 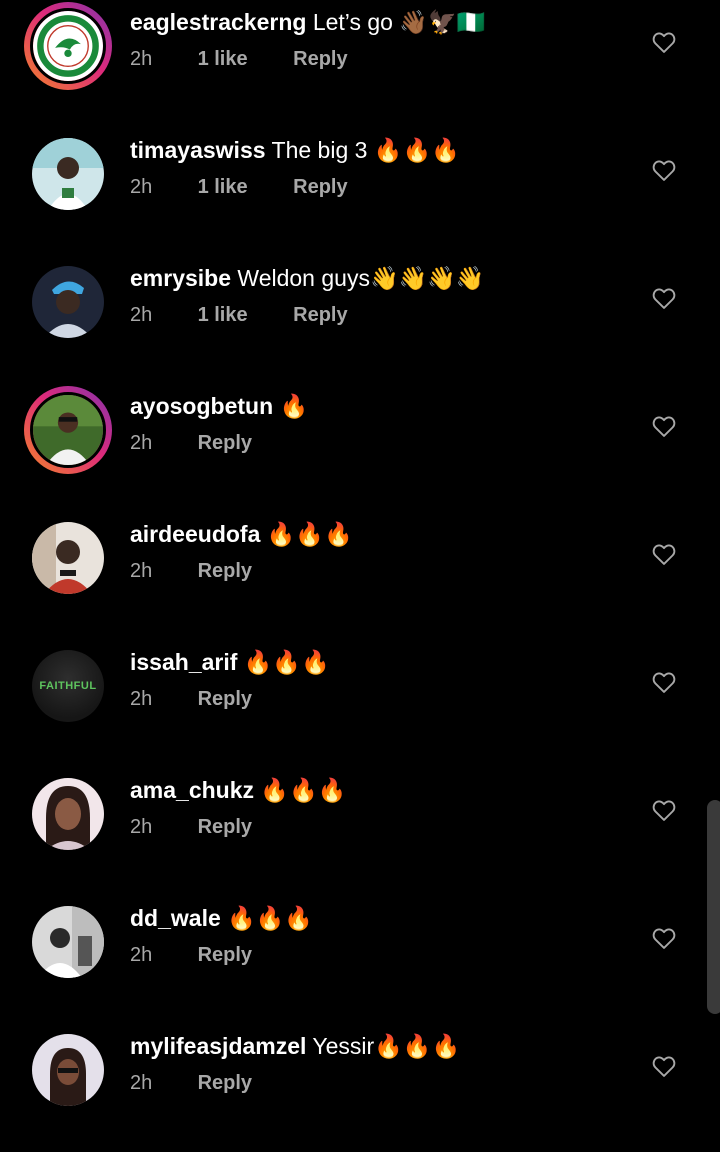 What do you see at coordinates (399, 22) in the screenshot?
I see `comment-body: Let’s go 👋🏾🦅🇳🇬` at bounding box center [399, 22].